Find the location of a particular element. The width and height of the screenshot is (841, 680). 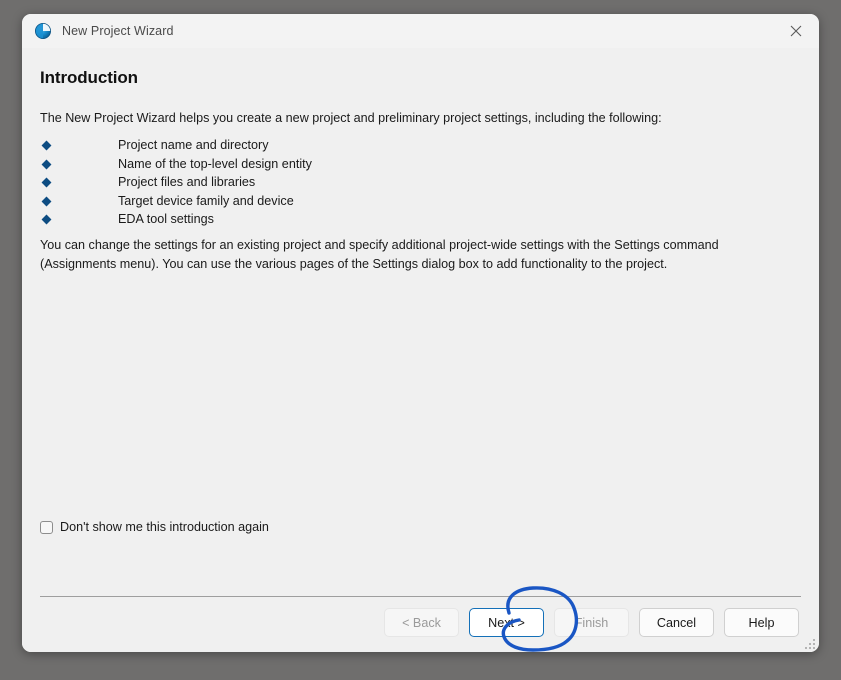

list-item-label: Project name and directory is located at coordinates (193, 145).